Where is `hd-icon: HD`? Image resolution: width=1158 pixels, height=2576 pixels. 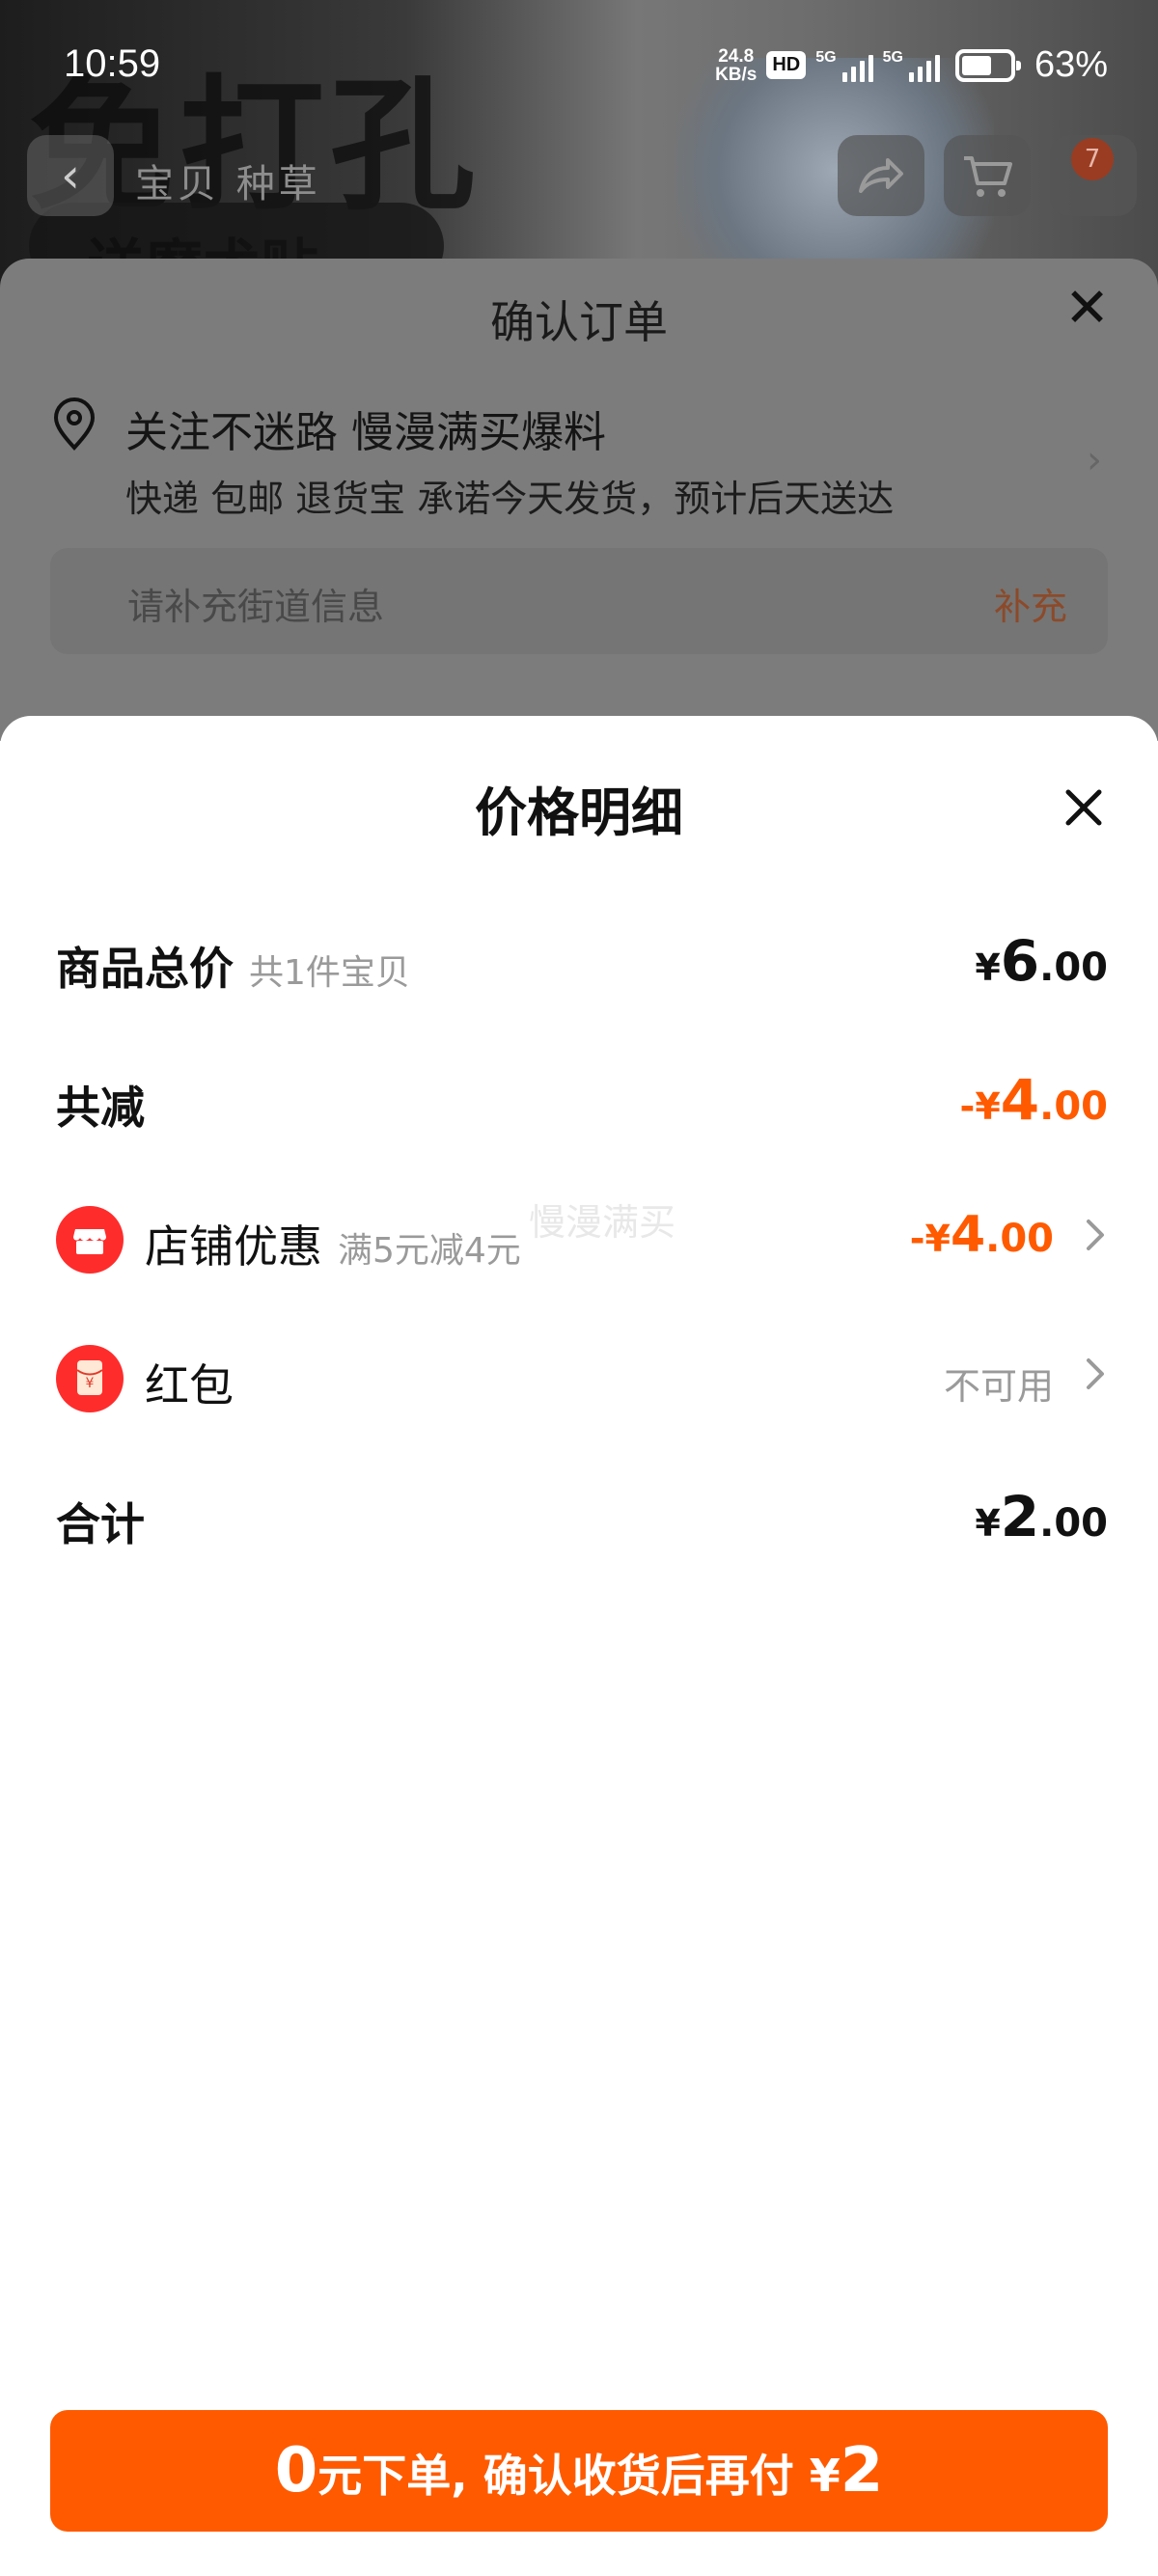 hd-icon: HD is located at coordinates (786, 65).